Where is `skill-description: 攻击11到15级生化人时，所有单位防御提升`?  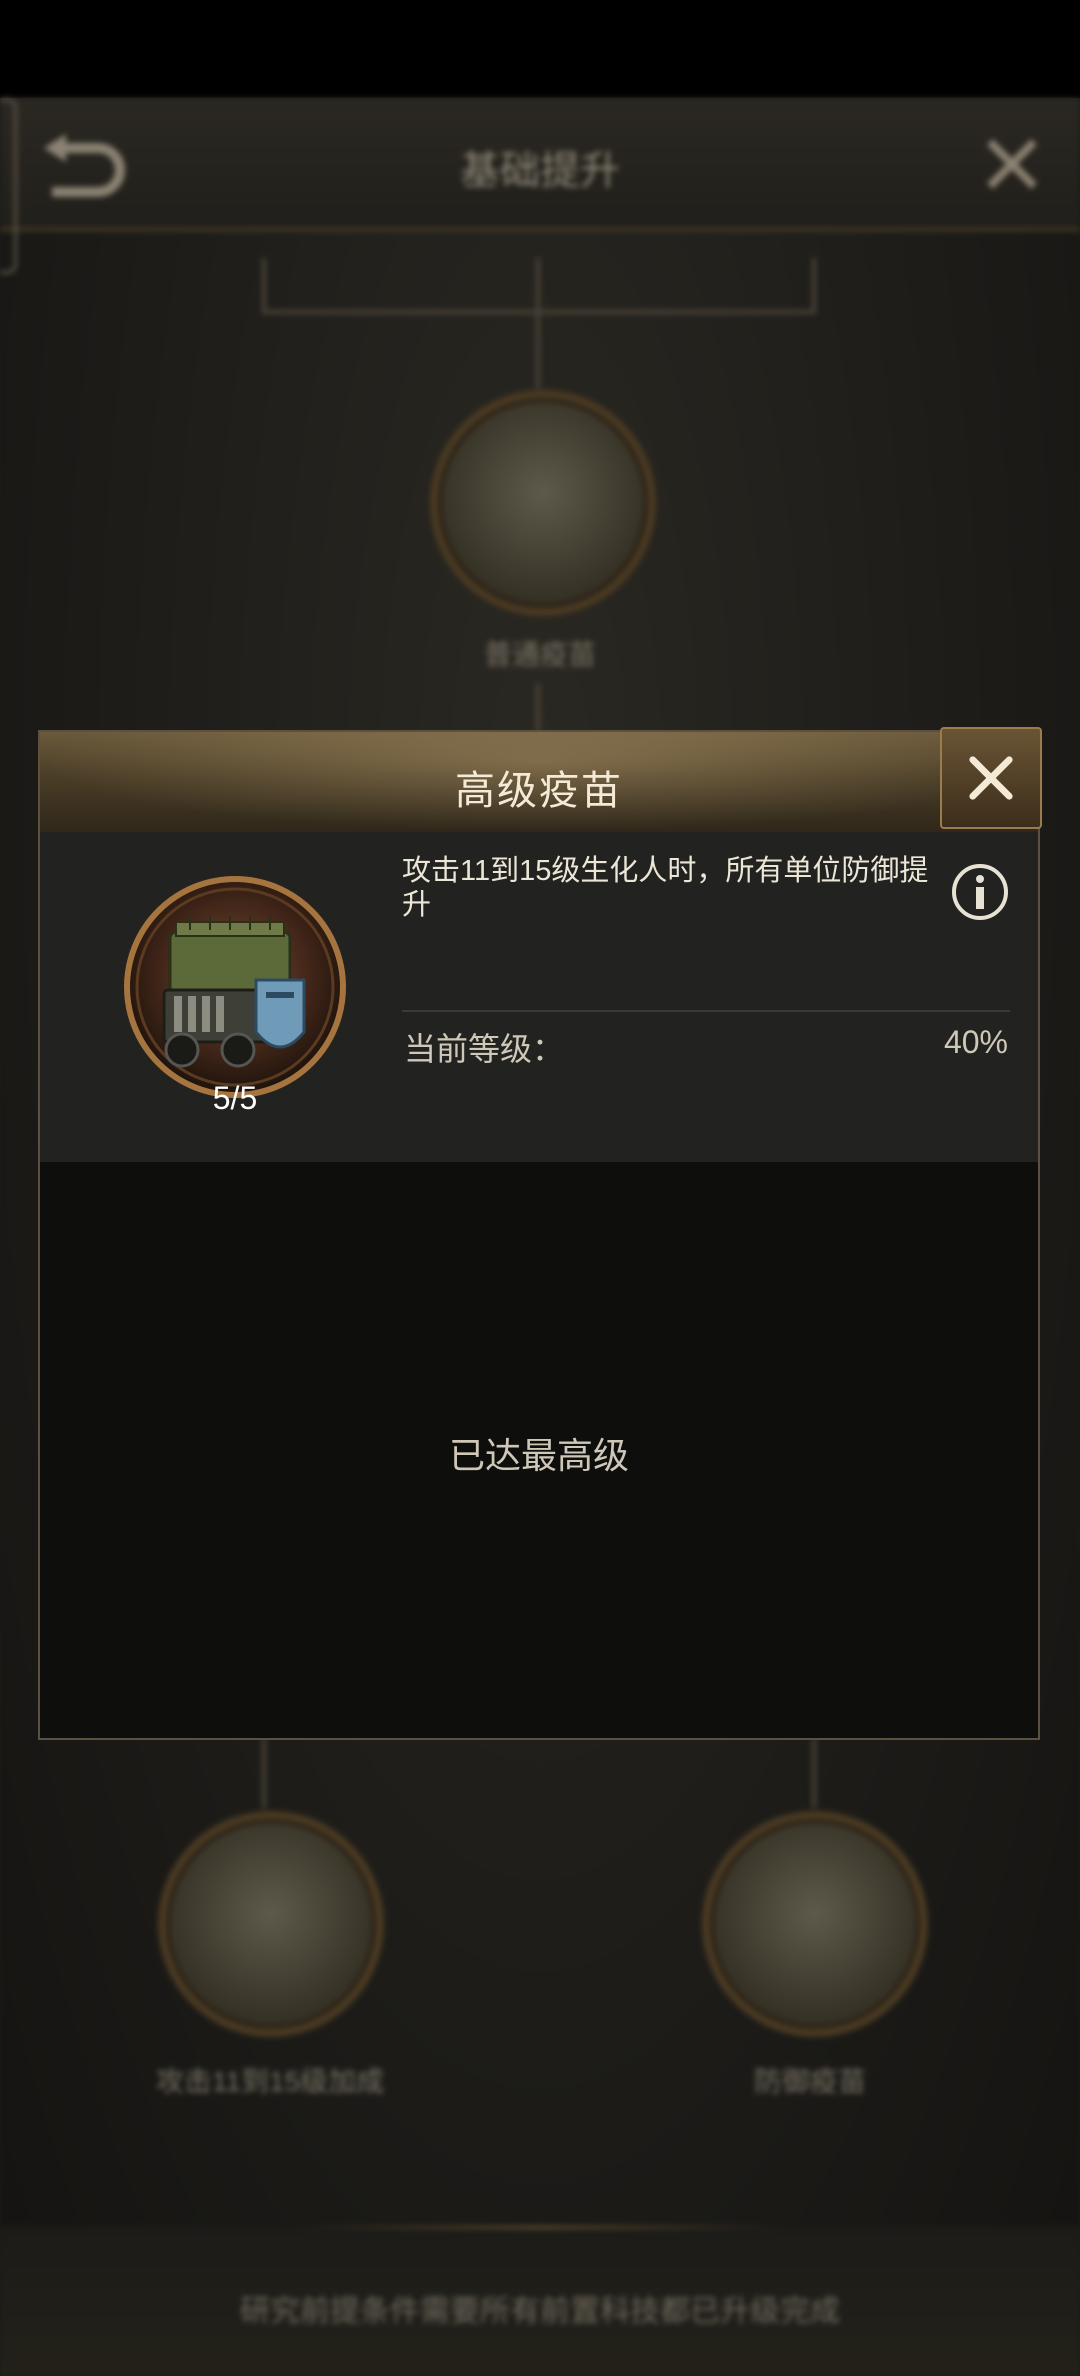 skill-description: 攻击11到15级生化人时，所有单位防御提升 is located at coordinates (665, 888).